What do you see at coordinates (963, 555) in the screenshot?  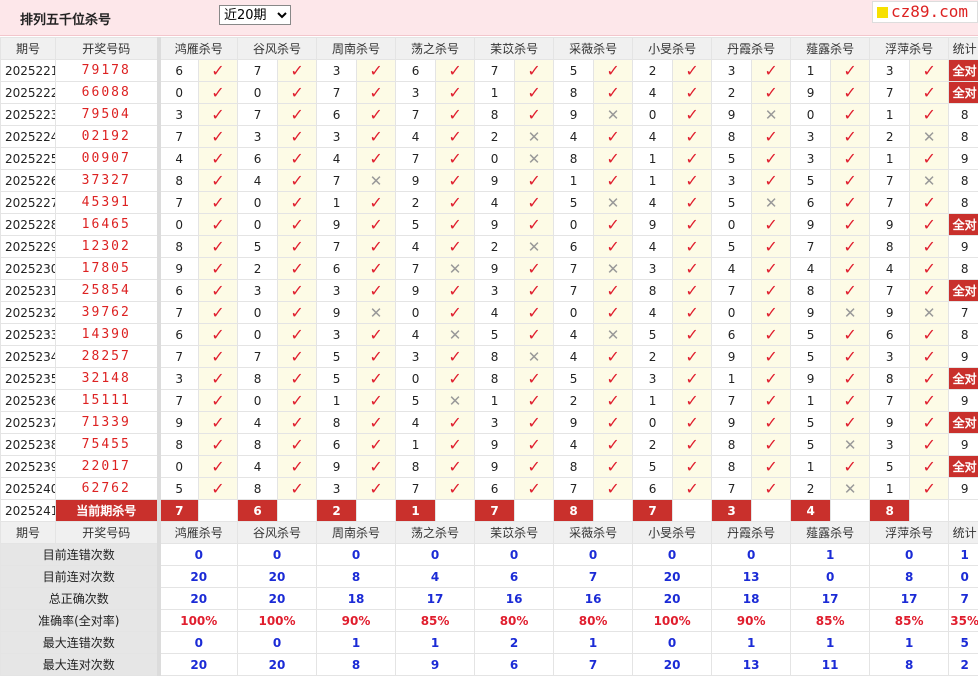 I see `summary-stat: 1` at bounding box center [963, 555].